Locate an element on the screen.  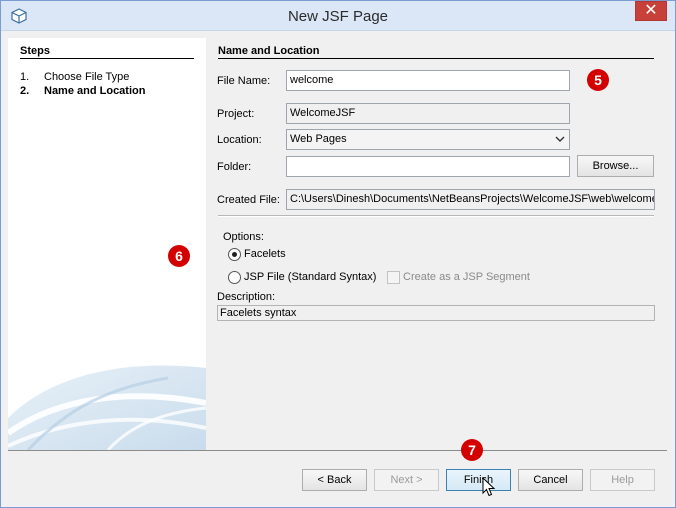
step-number: 1. is located at coordinates (25, 77).